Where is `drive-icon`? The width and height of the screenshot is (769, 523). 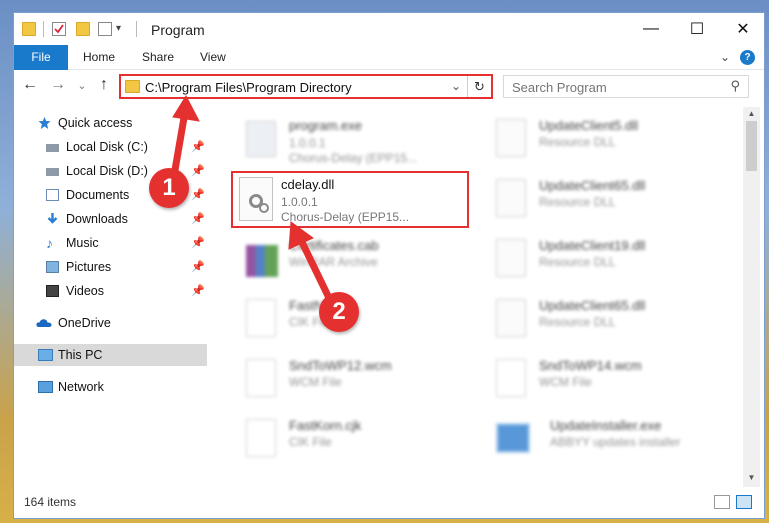 drive-icon is located at coordinates (52, 172).